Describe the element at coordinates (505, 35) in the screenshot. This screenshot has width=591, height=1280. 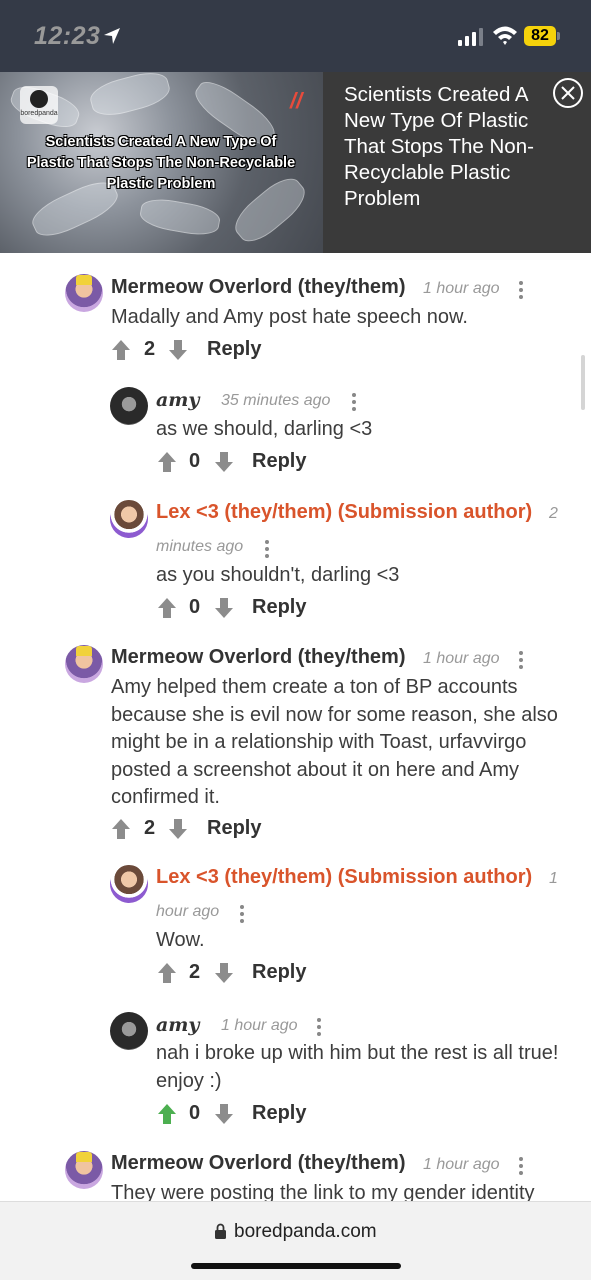
I see `wifi-icon` at that location.